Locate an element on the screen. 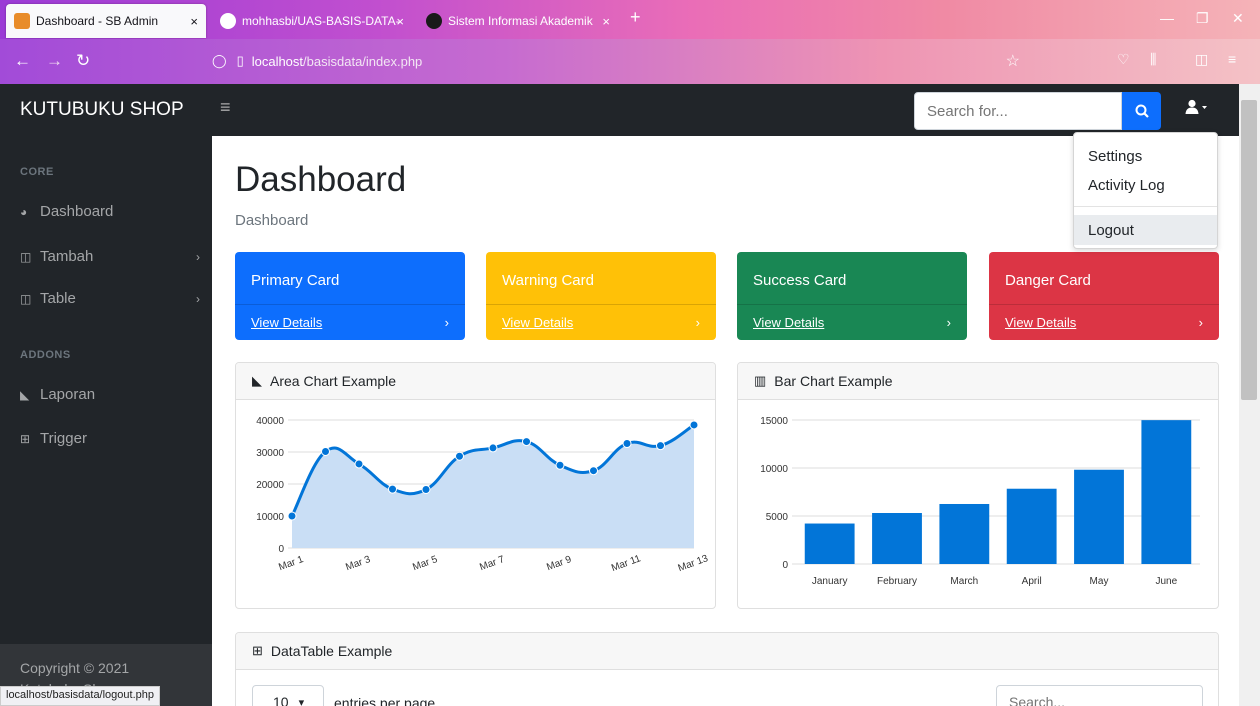  panel-header: ▥ Bar Chart Example is located at coordinates (978, 381).